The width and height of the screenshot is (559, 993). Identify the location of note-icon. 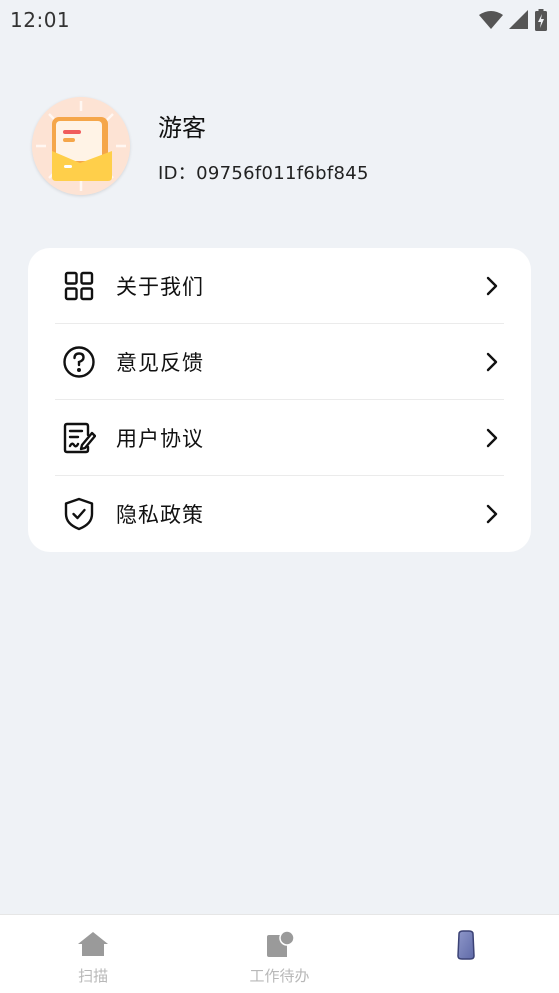
(281, 943).